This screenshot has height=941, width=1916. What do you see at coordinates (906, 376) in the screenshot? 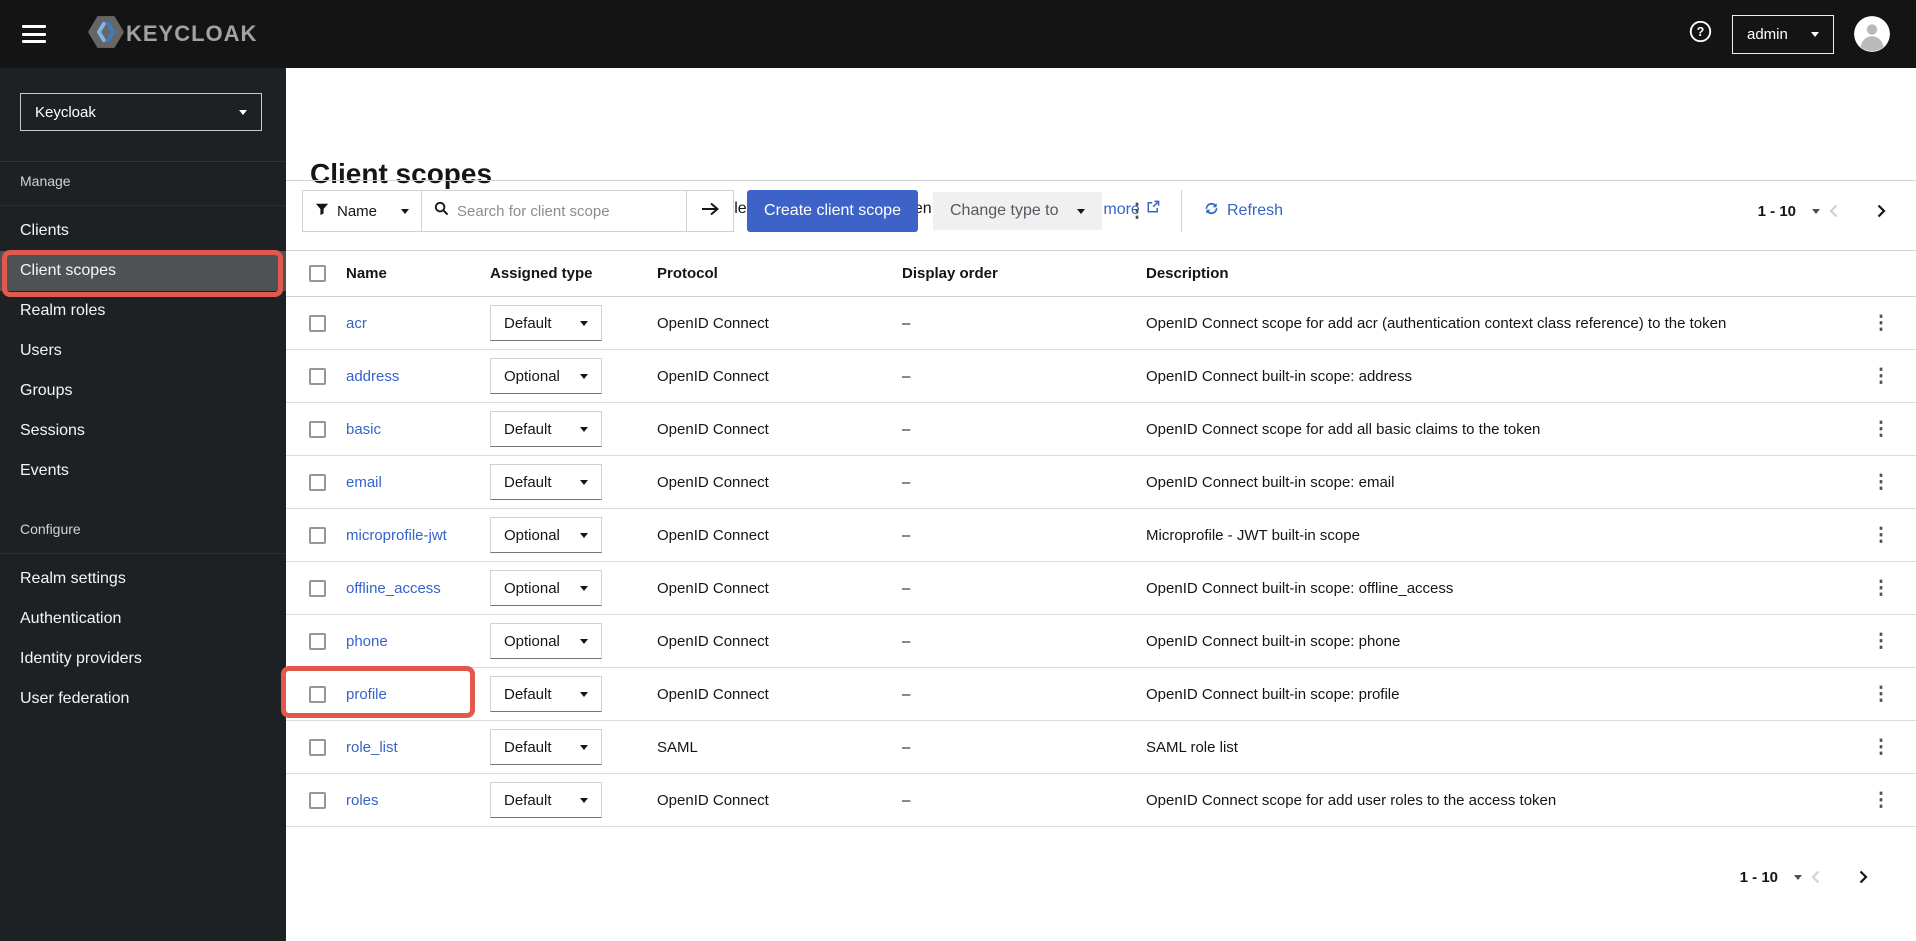
I see `display-order-cell: –` at bounding box center [906, 376].